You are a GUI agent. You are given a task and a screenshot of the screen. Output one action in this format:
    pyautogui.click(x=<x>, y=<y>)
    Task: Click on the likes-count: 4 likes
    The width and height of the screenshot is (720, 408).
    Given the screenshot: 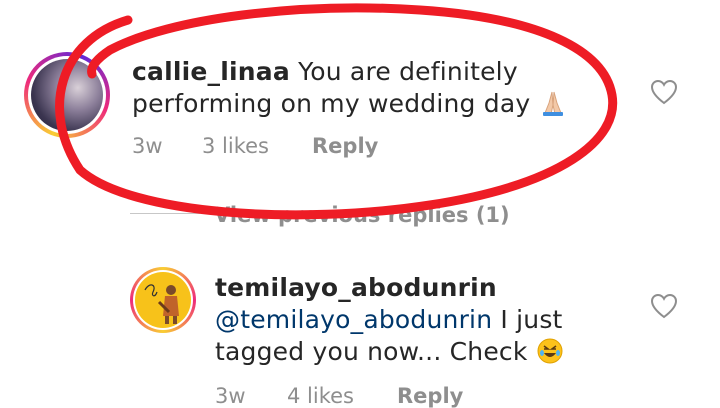 What is the action you would take?
    pyautogui.click(x=320, y=396)
    